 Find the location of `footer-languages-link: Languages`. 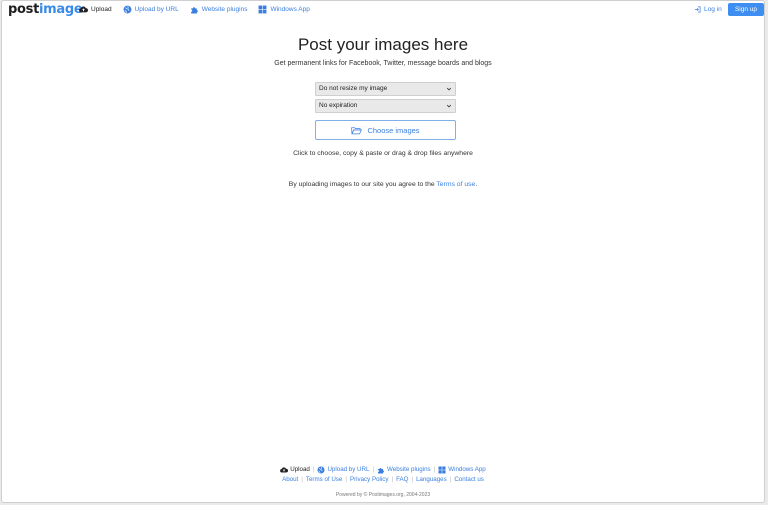

footer-languages-link: Languages is located at coordinates (431, 479).